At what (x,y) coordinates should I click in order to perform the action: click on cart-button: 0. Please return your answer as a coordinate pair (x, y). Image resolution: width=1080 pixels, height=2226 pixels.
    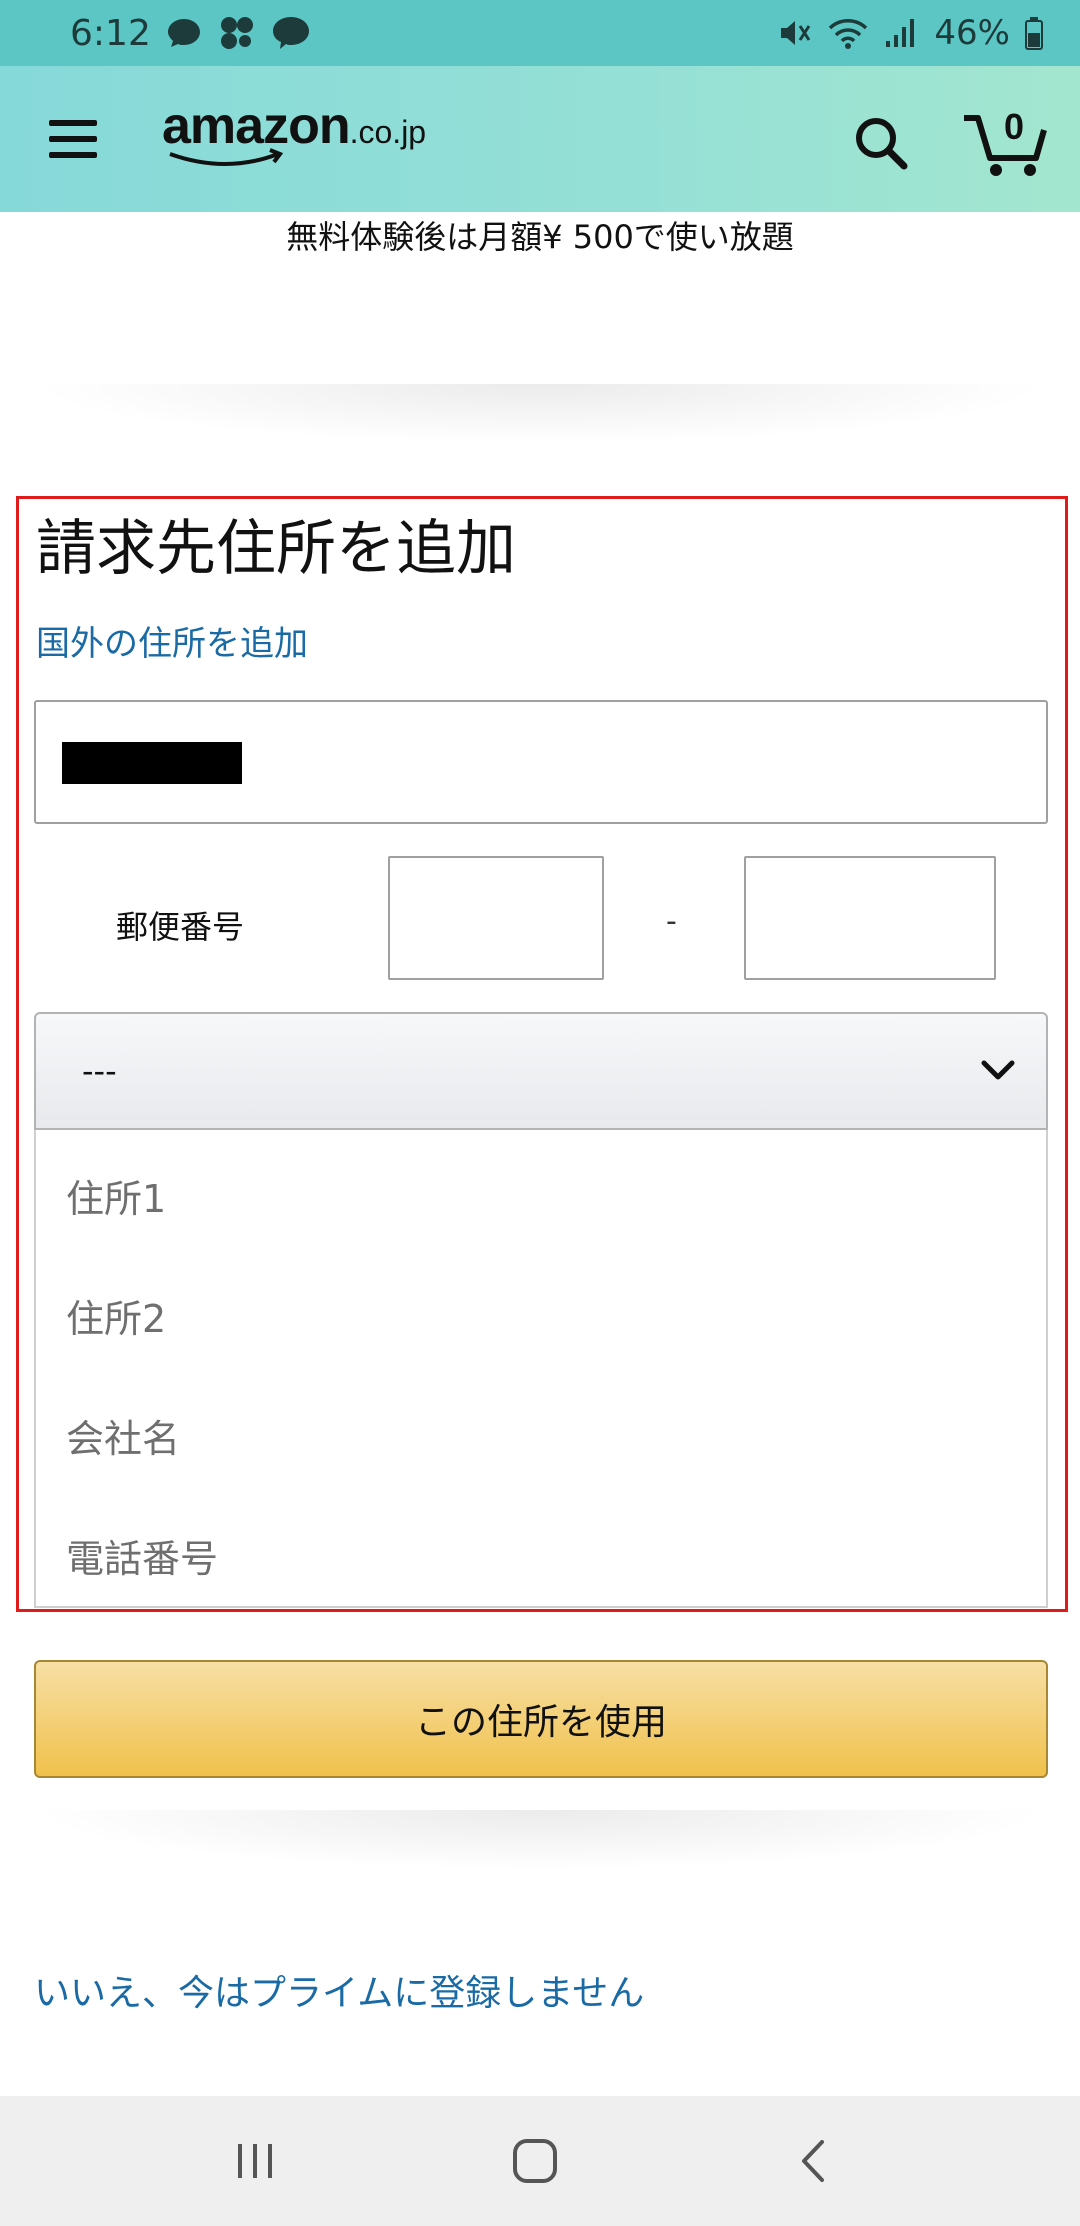
    Looking at the image, I should click on (1005, 140).